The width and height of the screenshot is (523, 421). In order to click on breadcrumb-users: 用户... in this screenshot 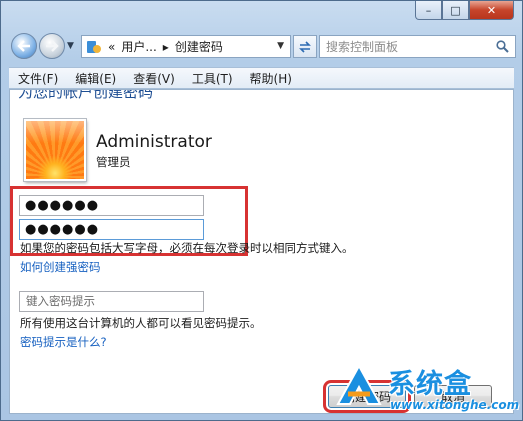, I will do `click(138, 46)`.